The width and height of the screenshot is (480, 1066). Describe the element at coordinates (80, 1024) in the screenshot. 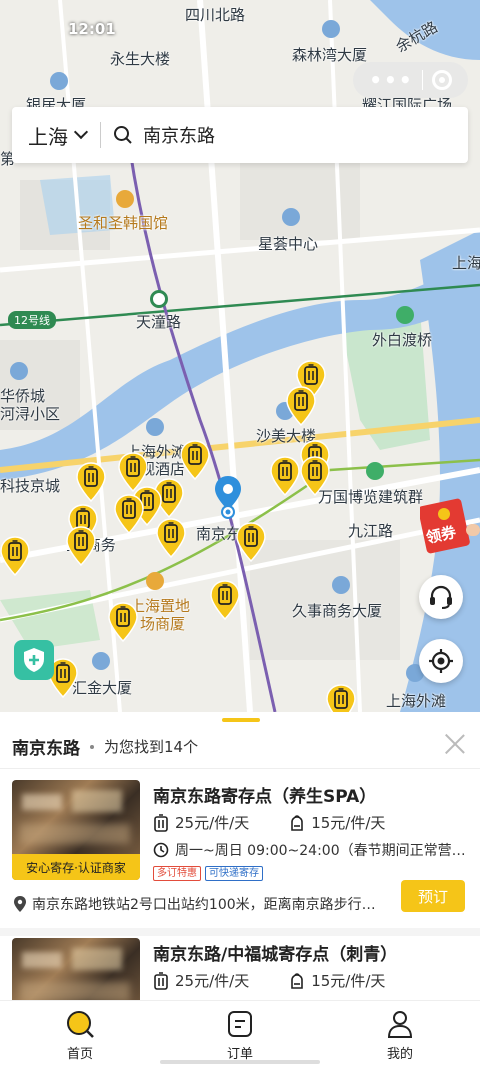

I see `home-search-icon` at that location.